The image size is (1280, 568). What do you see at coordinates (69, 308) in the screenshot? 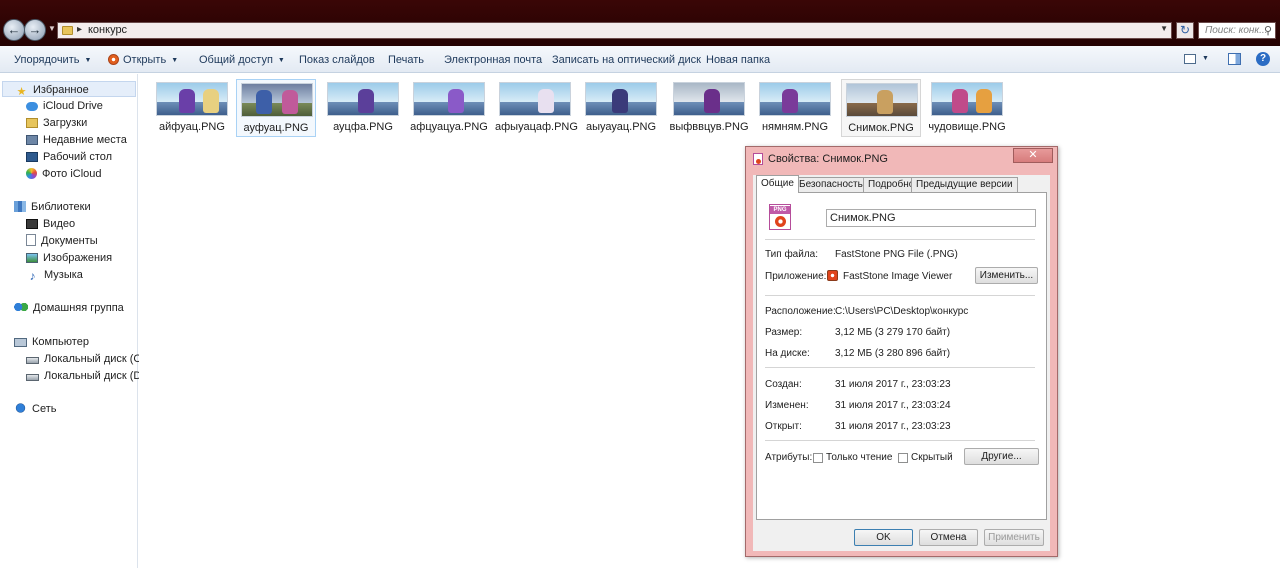
I see `sidebar-item-homegroup: Домашняя группа` at bounding box center [69, 308].